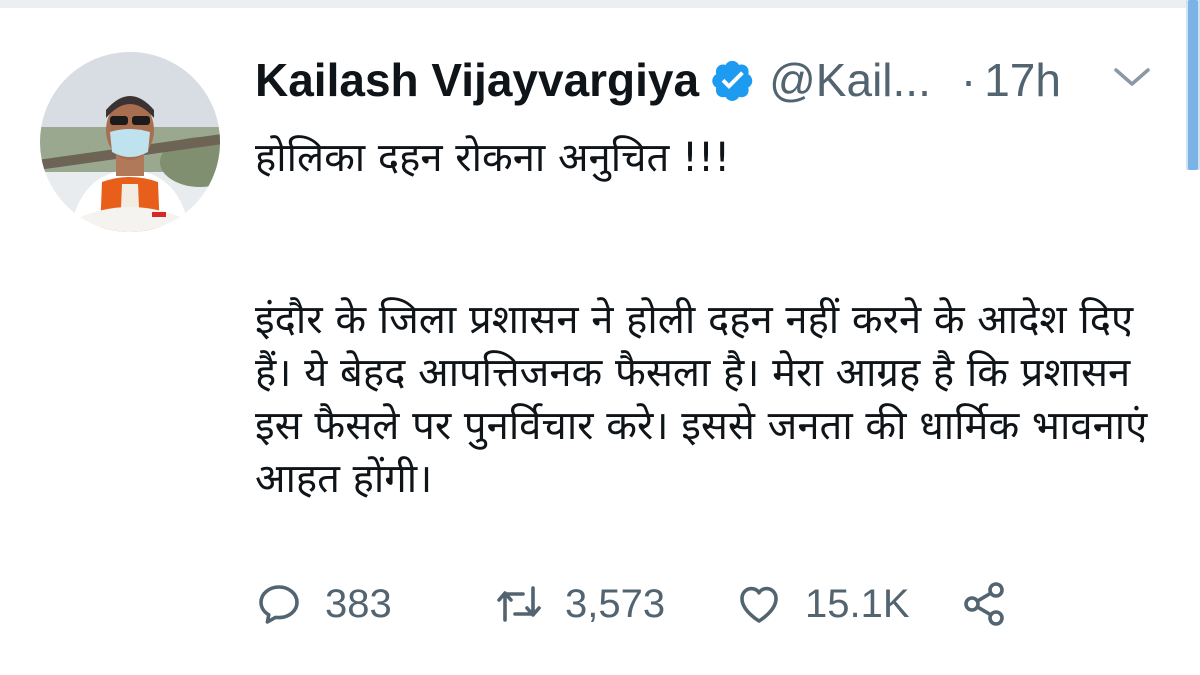 This screenshot has height=675, width=1200. I want to click on share-icon, so click(984, 604).